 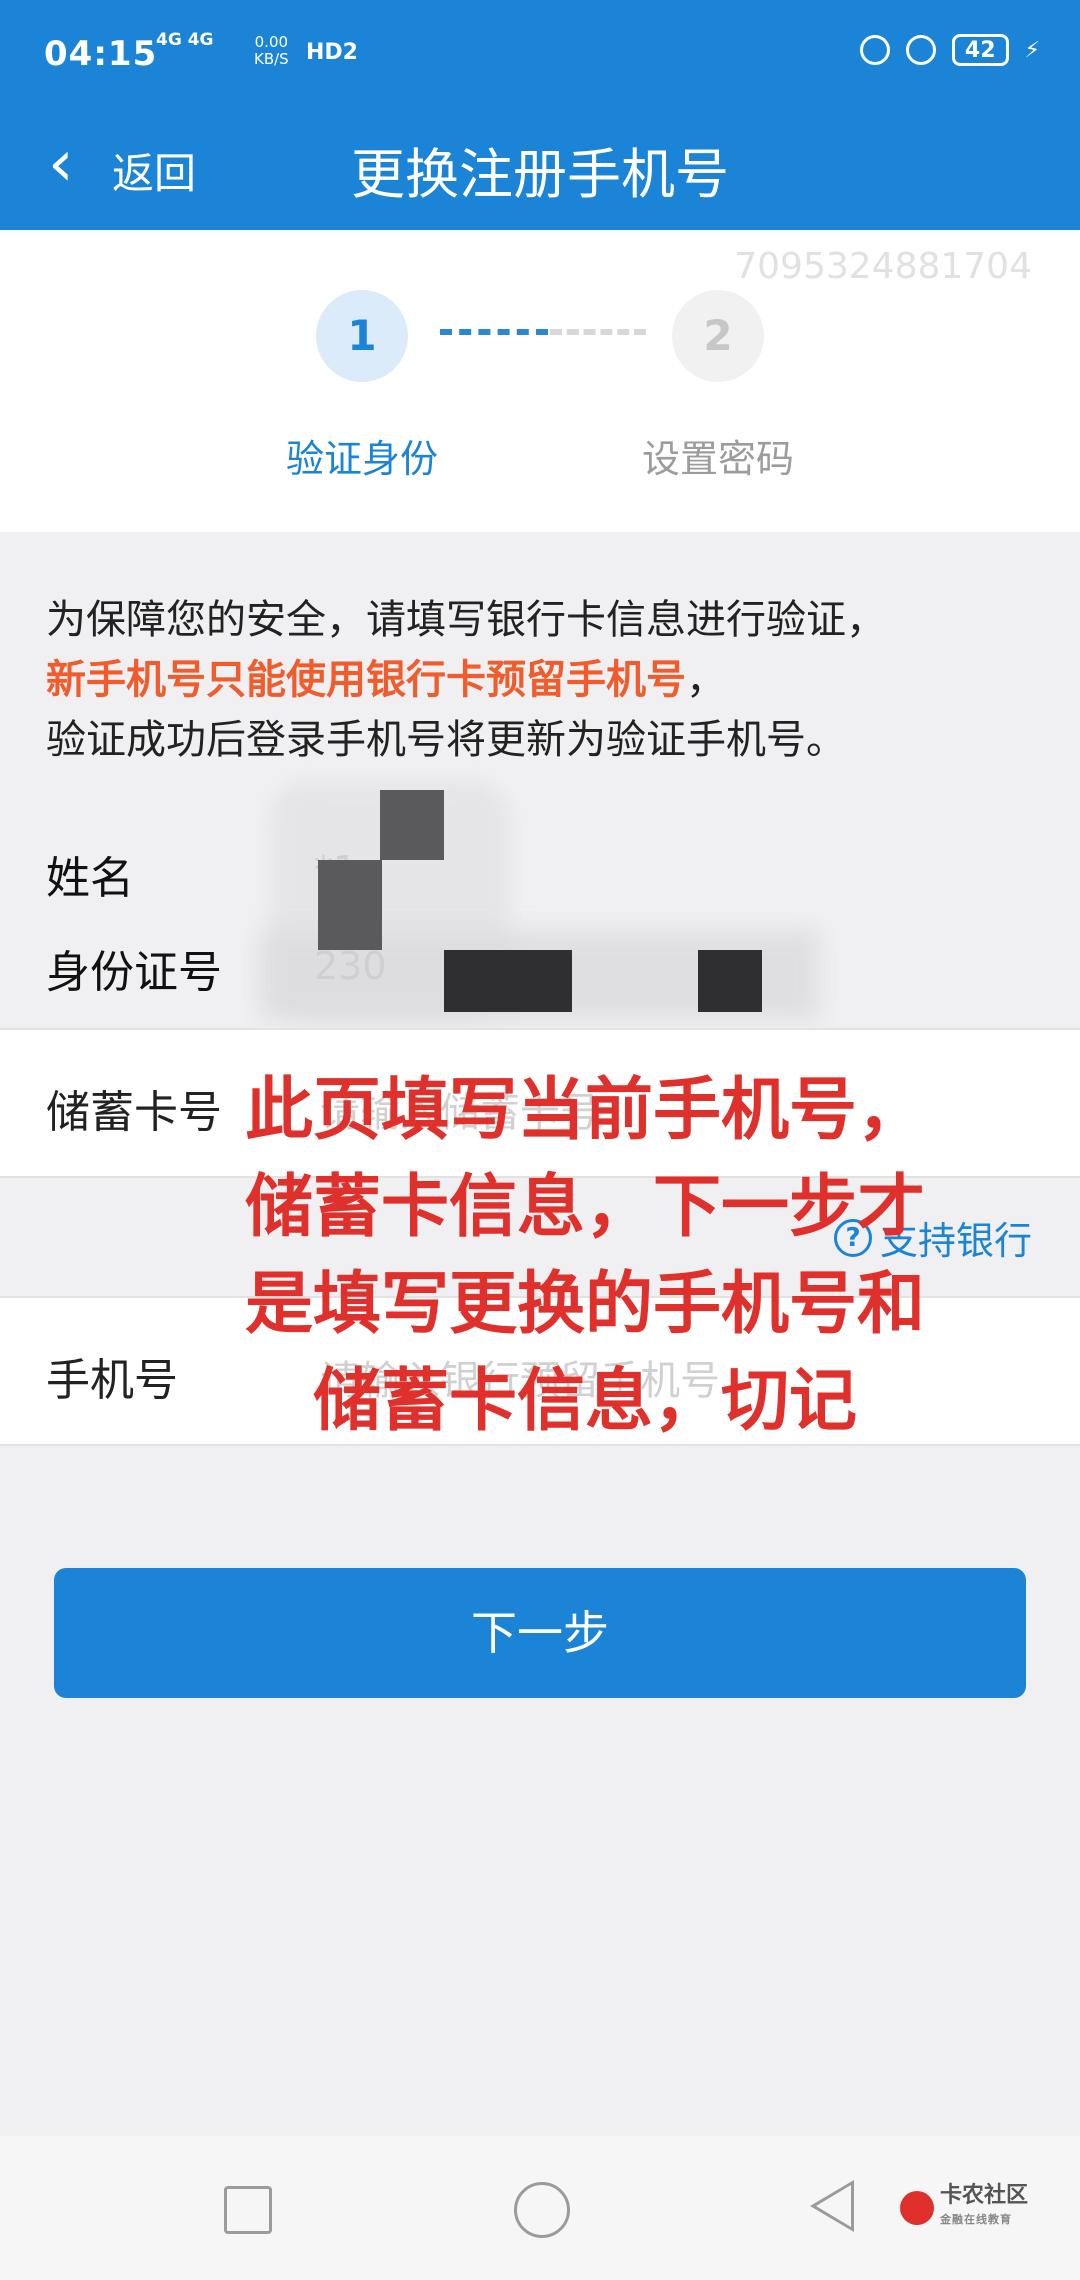 What do you see at coordinates (717, 459) in the screenshot?
I see `step-2-label: 设置密码` at bounding box center [717, 459].